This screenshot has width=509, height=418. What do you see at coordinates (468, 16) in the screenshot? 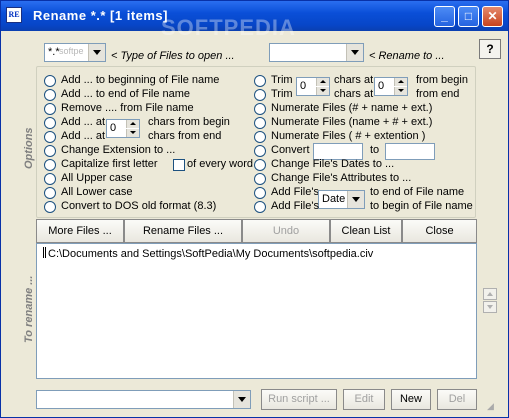
I see `maximize-button: □` at bounding box center [468, 16].